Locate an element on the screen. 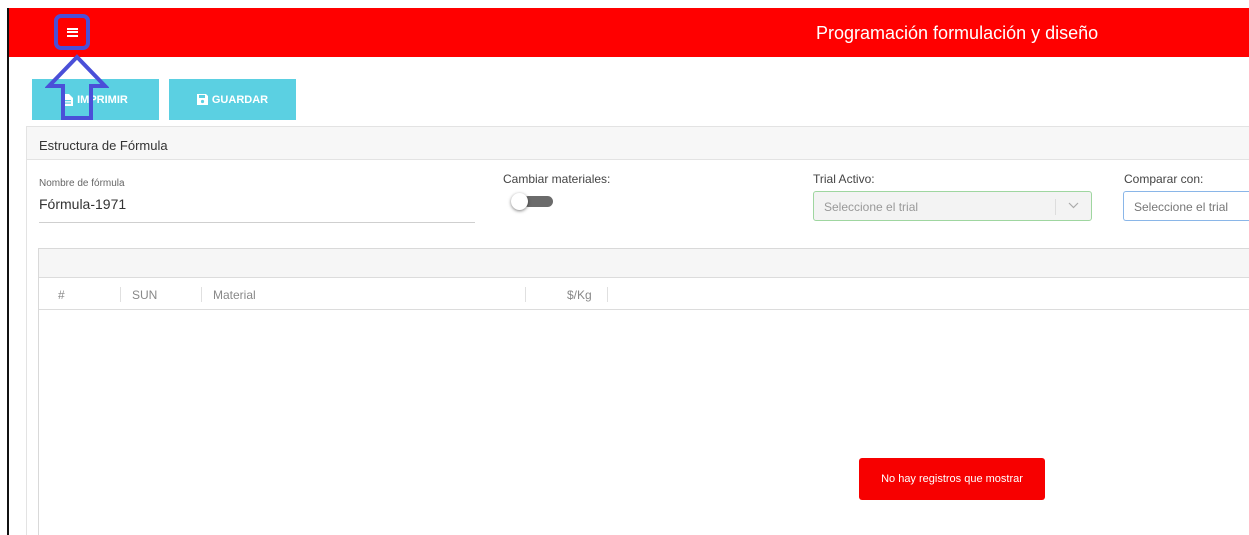  compare-with-label: Comparar con: is located at coordinates (1164, 179).